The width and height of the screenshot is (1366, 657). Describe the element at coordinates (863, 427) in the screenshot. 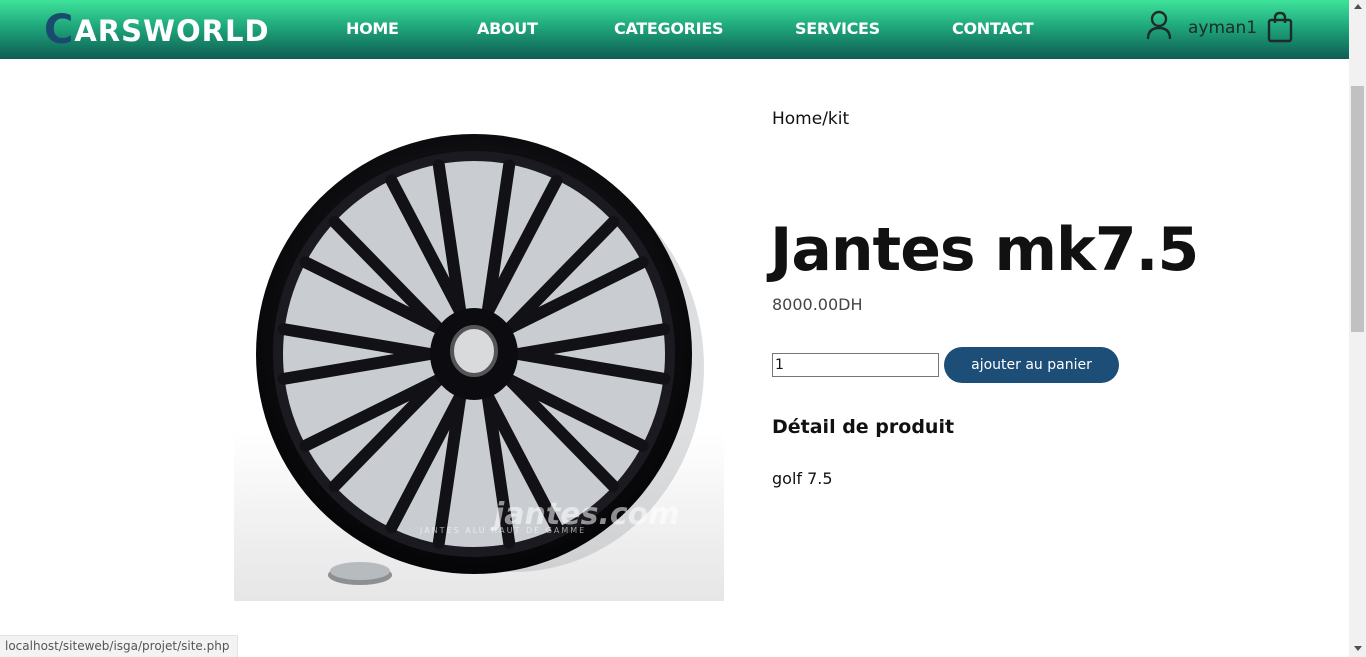

I see `product-detail-heading: Détail de produit` at that location.